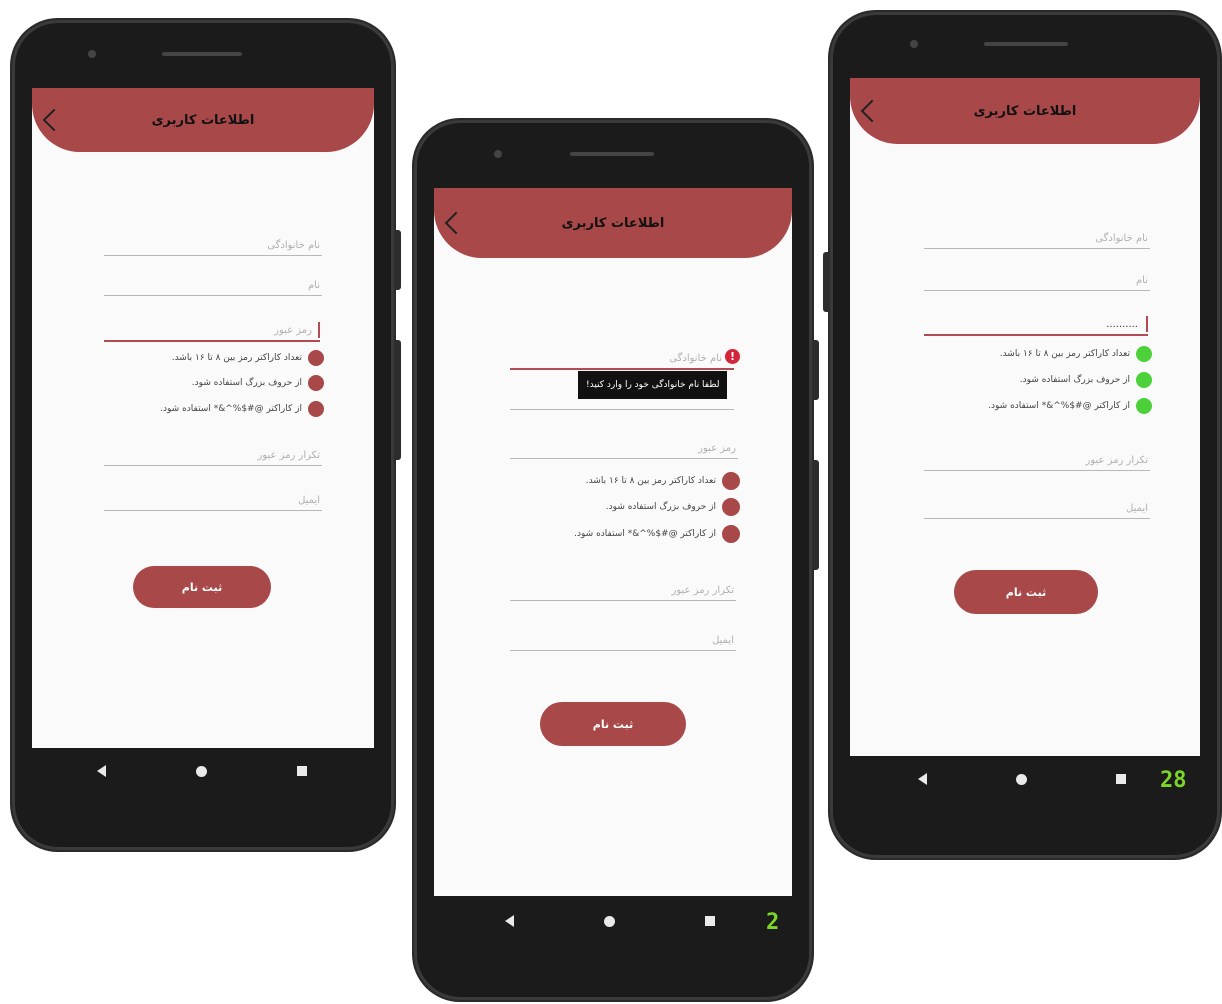 The height and width of the screenshot is (1004, 1222). Describe the element at coordinates (625, 358) in the screenshot. I see `last-name-field: نام خانوادگی !` at that location.